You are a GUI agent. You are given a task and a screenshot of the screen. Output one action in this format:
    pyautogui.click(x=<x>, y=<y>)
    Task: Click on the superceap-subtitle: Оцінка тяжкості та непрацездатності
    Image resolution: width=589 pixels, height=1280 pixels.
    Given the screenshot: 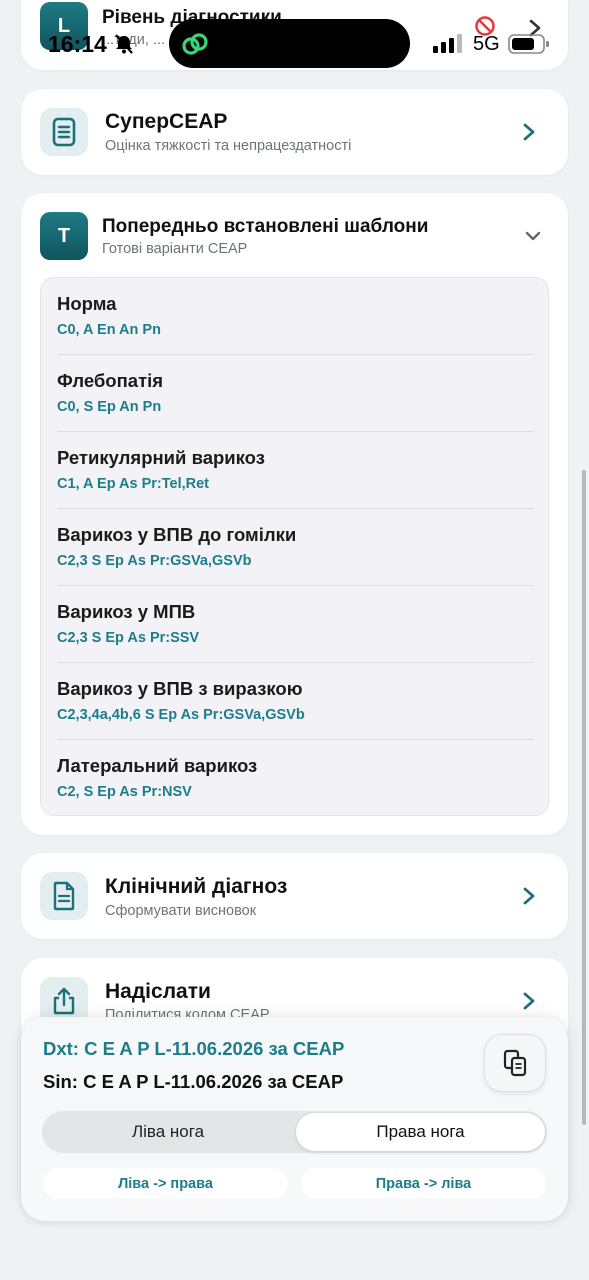 What is the action you would take?
    pyautogui.click(x=228, y=146)
    